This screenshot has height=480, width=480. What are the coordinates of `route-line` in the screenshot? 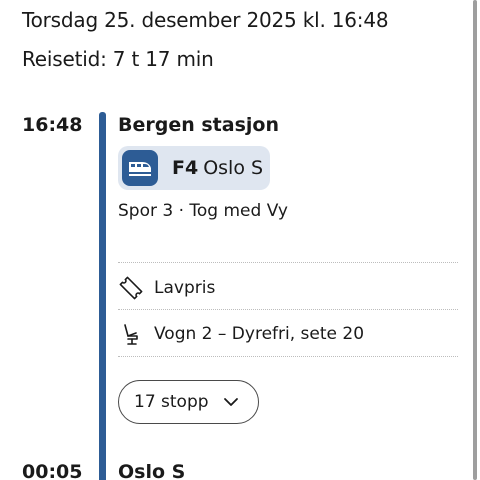 It's located at (102, 296).